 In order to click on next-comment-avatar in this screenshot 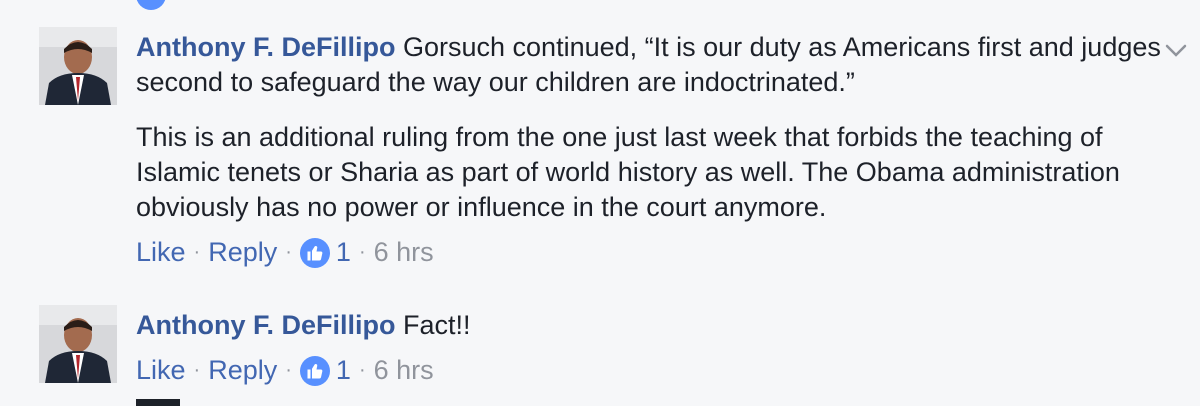, I will do `click(158, 402)`.